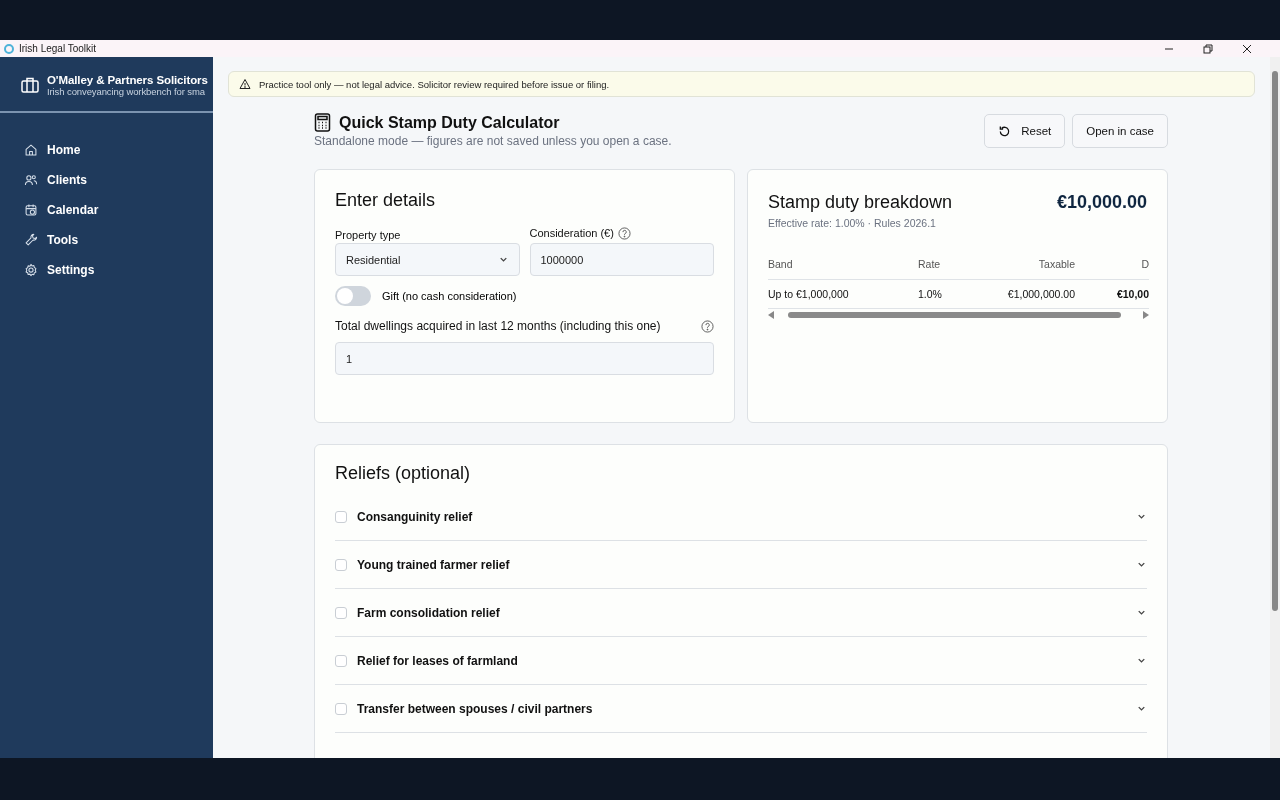 Image resolution: width=1280 pixels, height=800 pixels. What do you see at coordinates (809, 294) in the screenshot?
I see `table-cell-text: Up to €1,000,000` at bounding box center [809, 294].